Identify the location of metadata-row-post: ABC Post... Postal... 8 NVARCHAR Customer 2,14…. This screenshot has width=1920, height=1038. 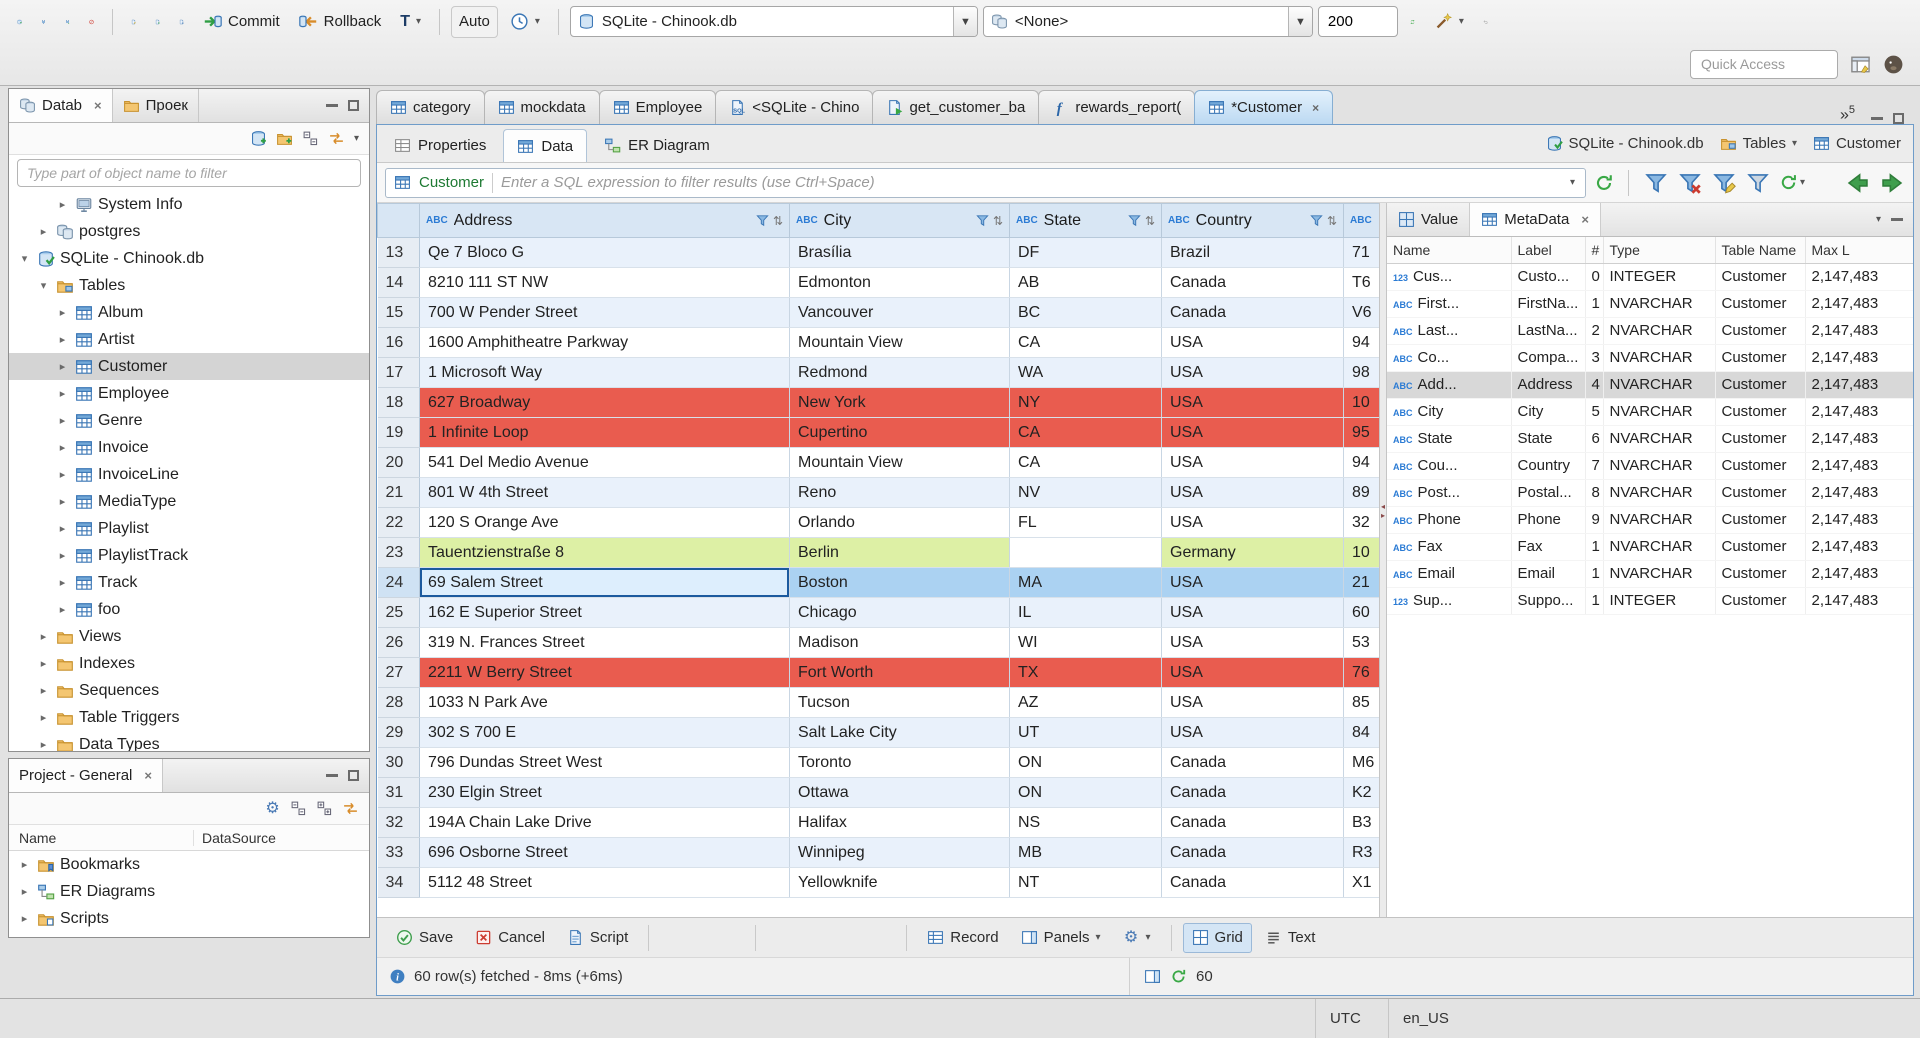
(1650, 493).